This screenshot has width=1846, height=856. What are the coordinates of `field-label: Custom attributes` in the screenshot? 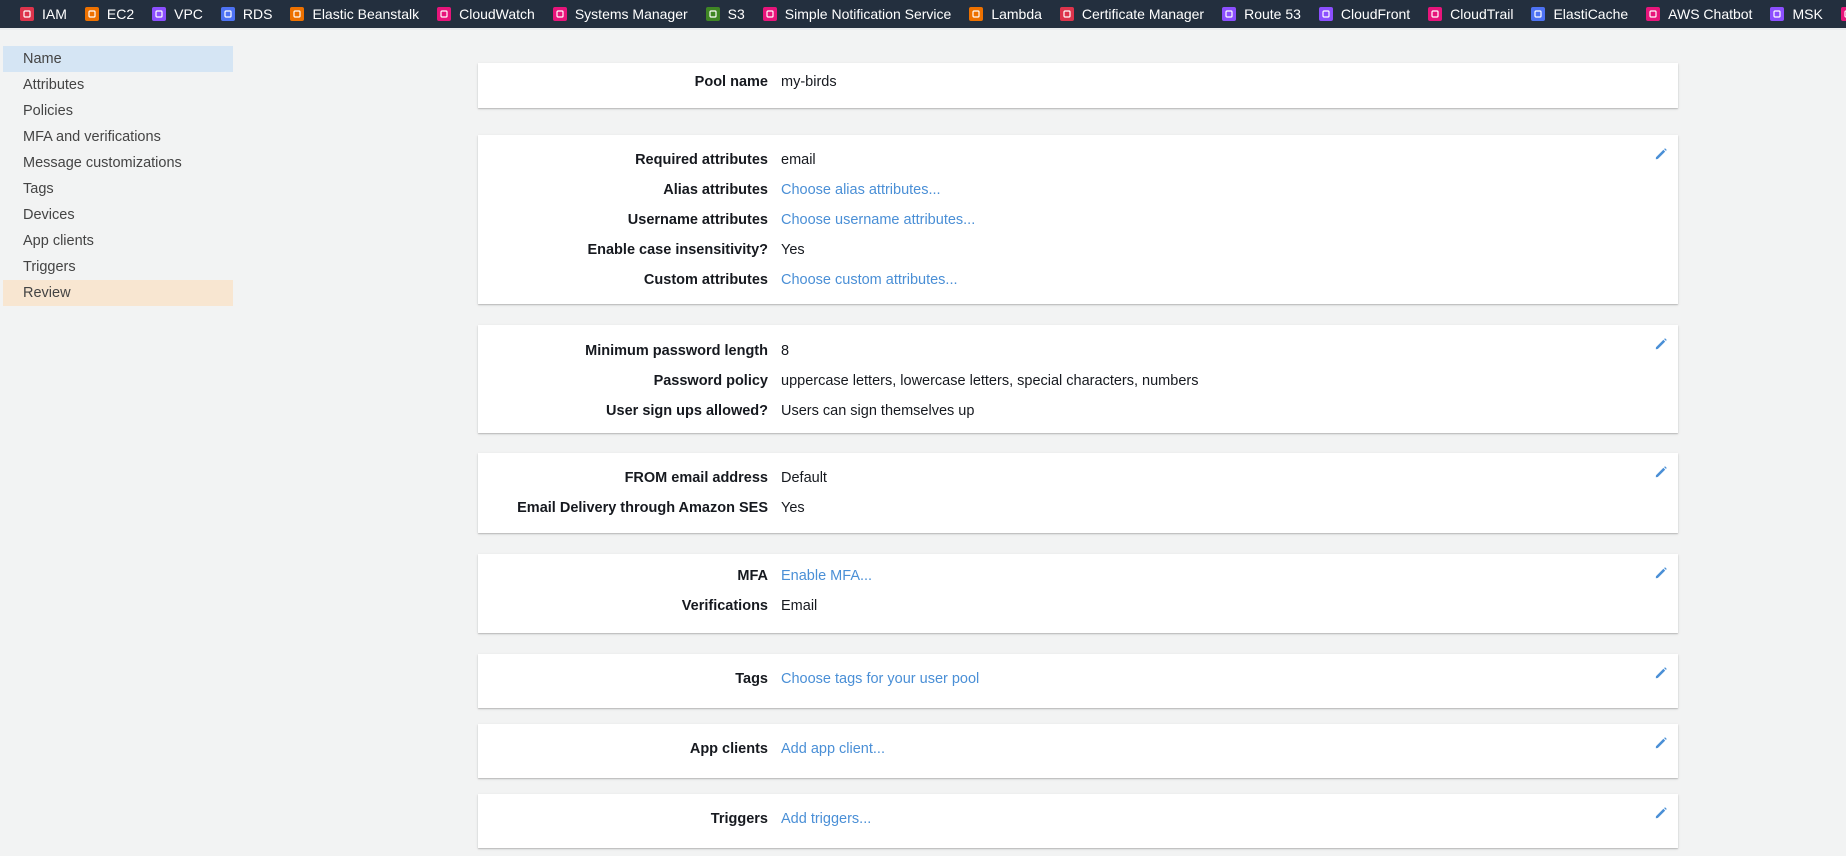 It's located at (705, 280).